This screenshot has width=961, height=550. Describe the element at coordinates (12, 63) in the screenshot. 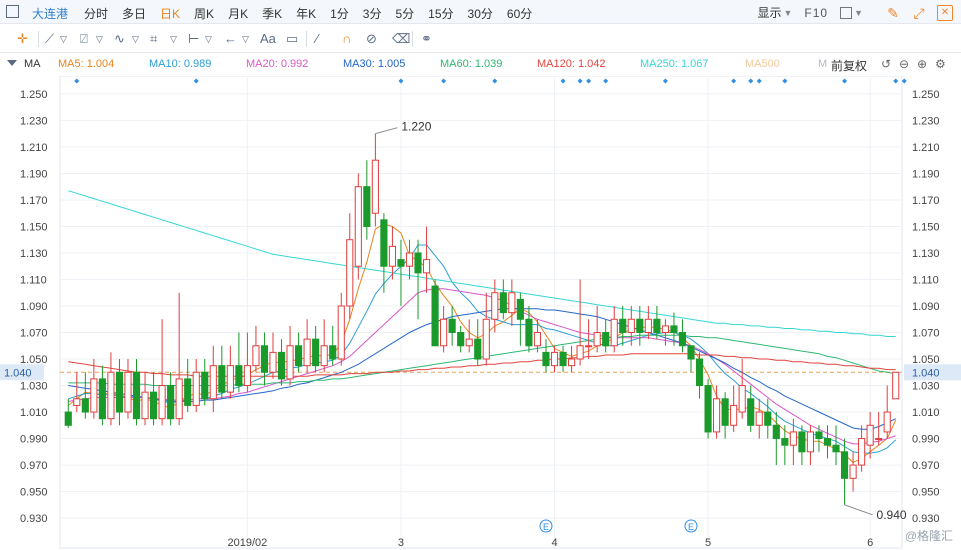

I see `collapse-triangle-icon` at that location.